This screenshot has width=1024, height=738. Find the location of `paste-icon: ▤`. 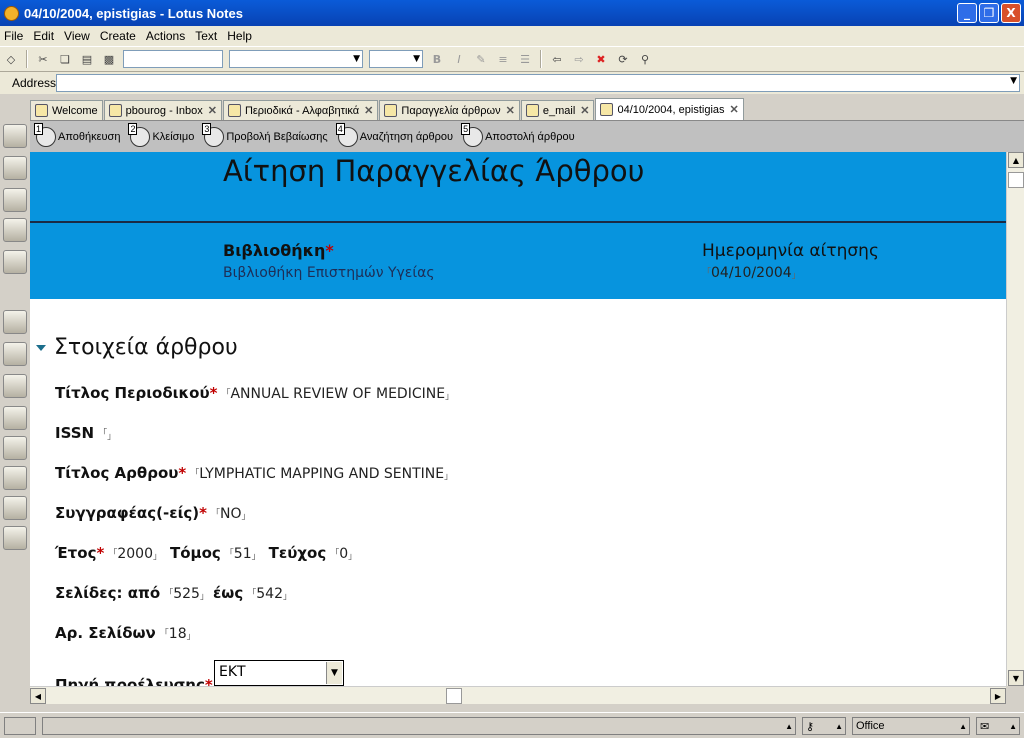

paste-icon: ▤ is located at coordinates (87, 59).